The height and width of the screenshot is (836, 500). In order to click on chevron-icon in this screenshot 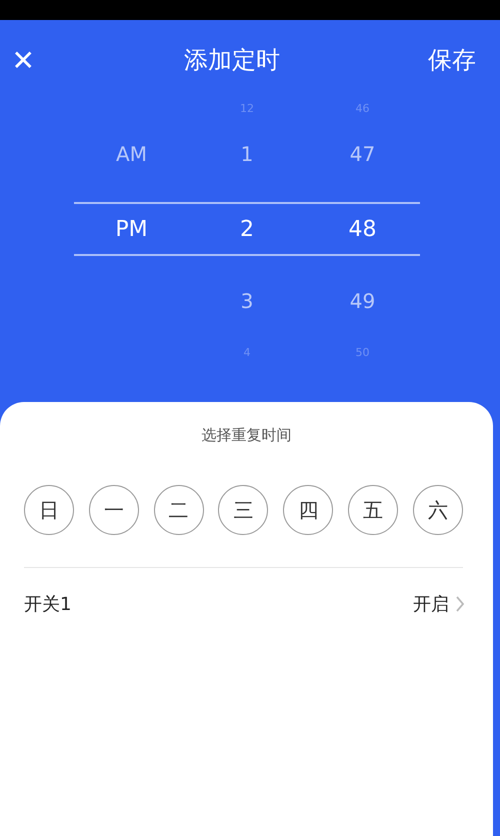, I will do `click(460, 604)`.